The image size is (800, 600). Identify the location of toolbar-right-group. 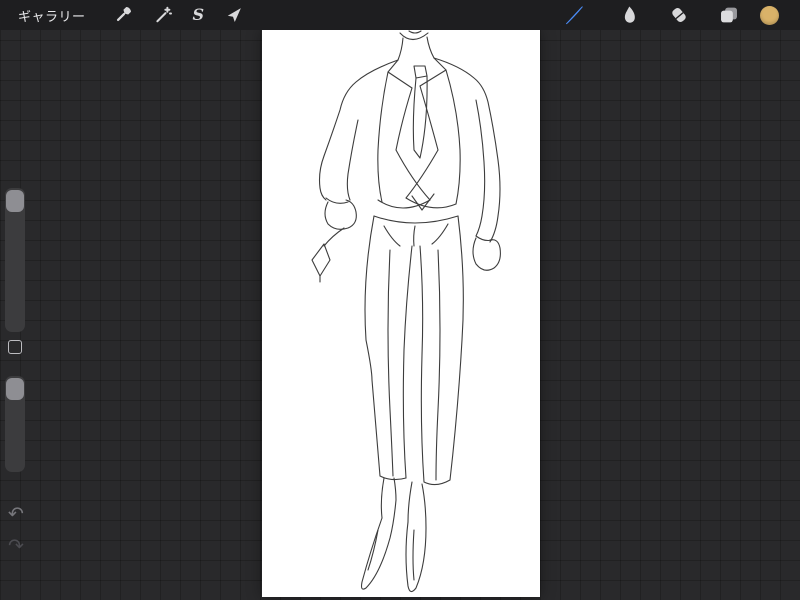
(676, 15).